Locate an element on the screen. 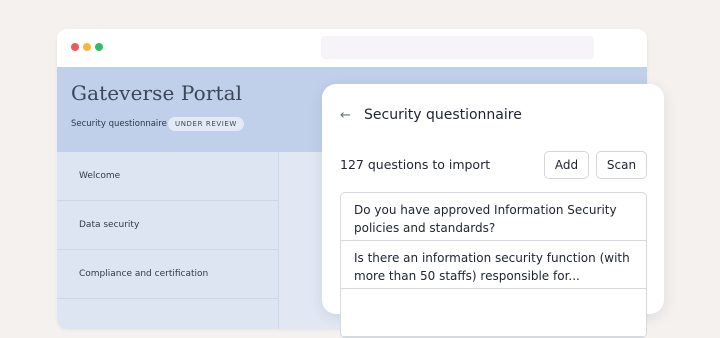 Image resolution: width=720 pixels, height=338 pixels. add-button: Add is located at coordinates (566, 165).